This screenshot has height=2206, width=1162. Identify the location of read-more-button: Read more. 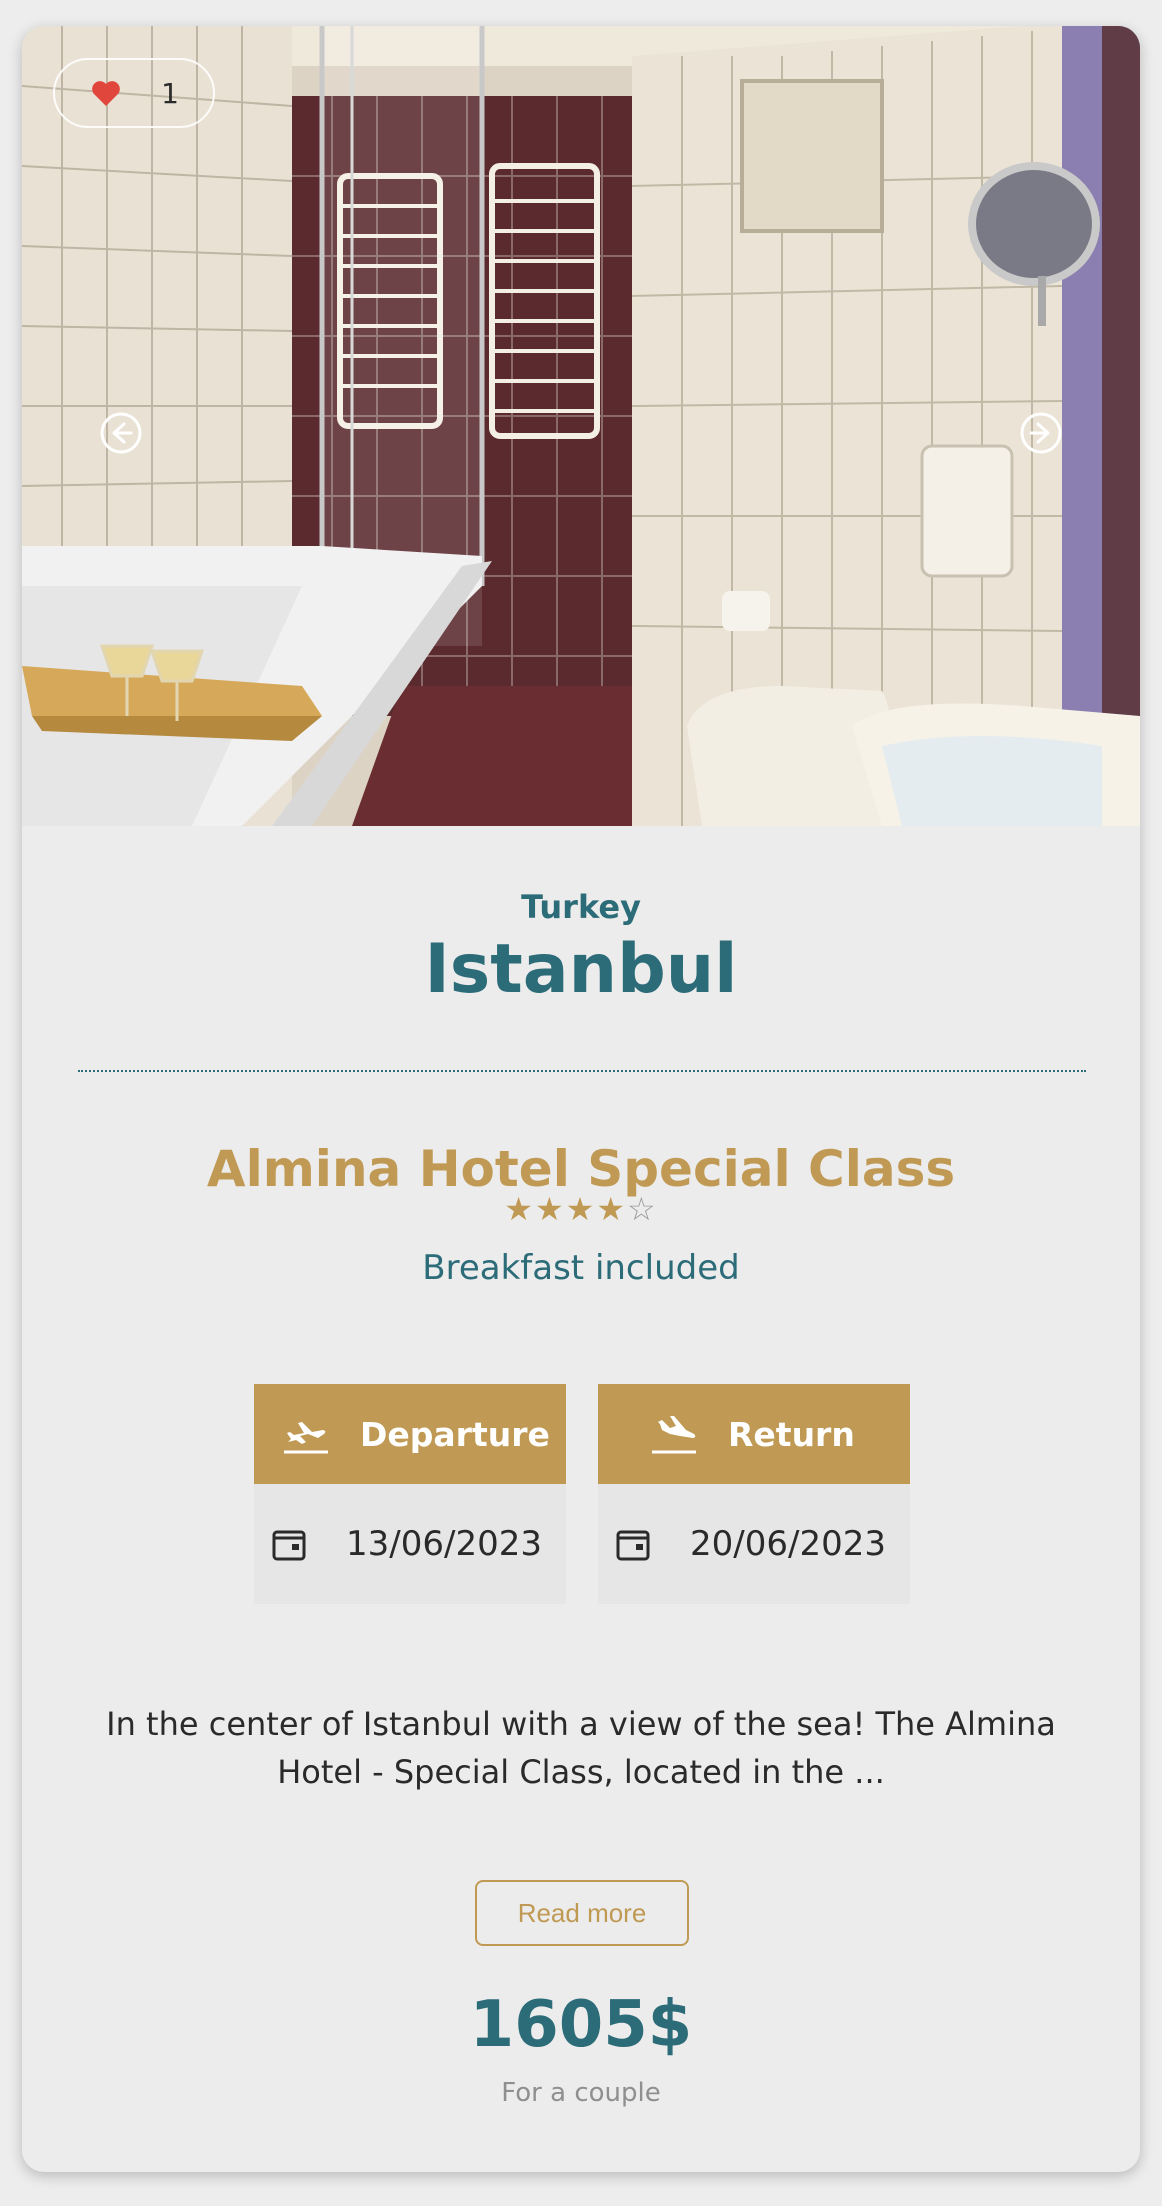
(582, 1913).